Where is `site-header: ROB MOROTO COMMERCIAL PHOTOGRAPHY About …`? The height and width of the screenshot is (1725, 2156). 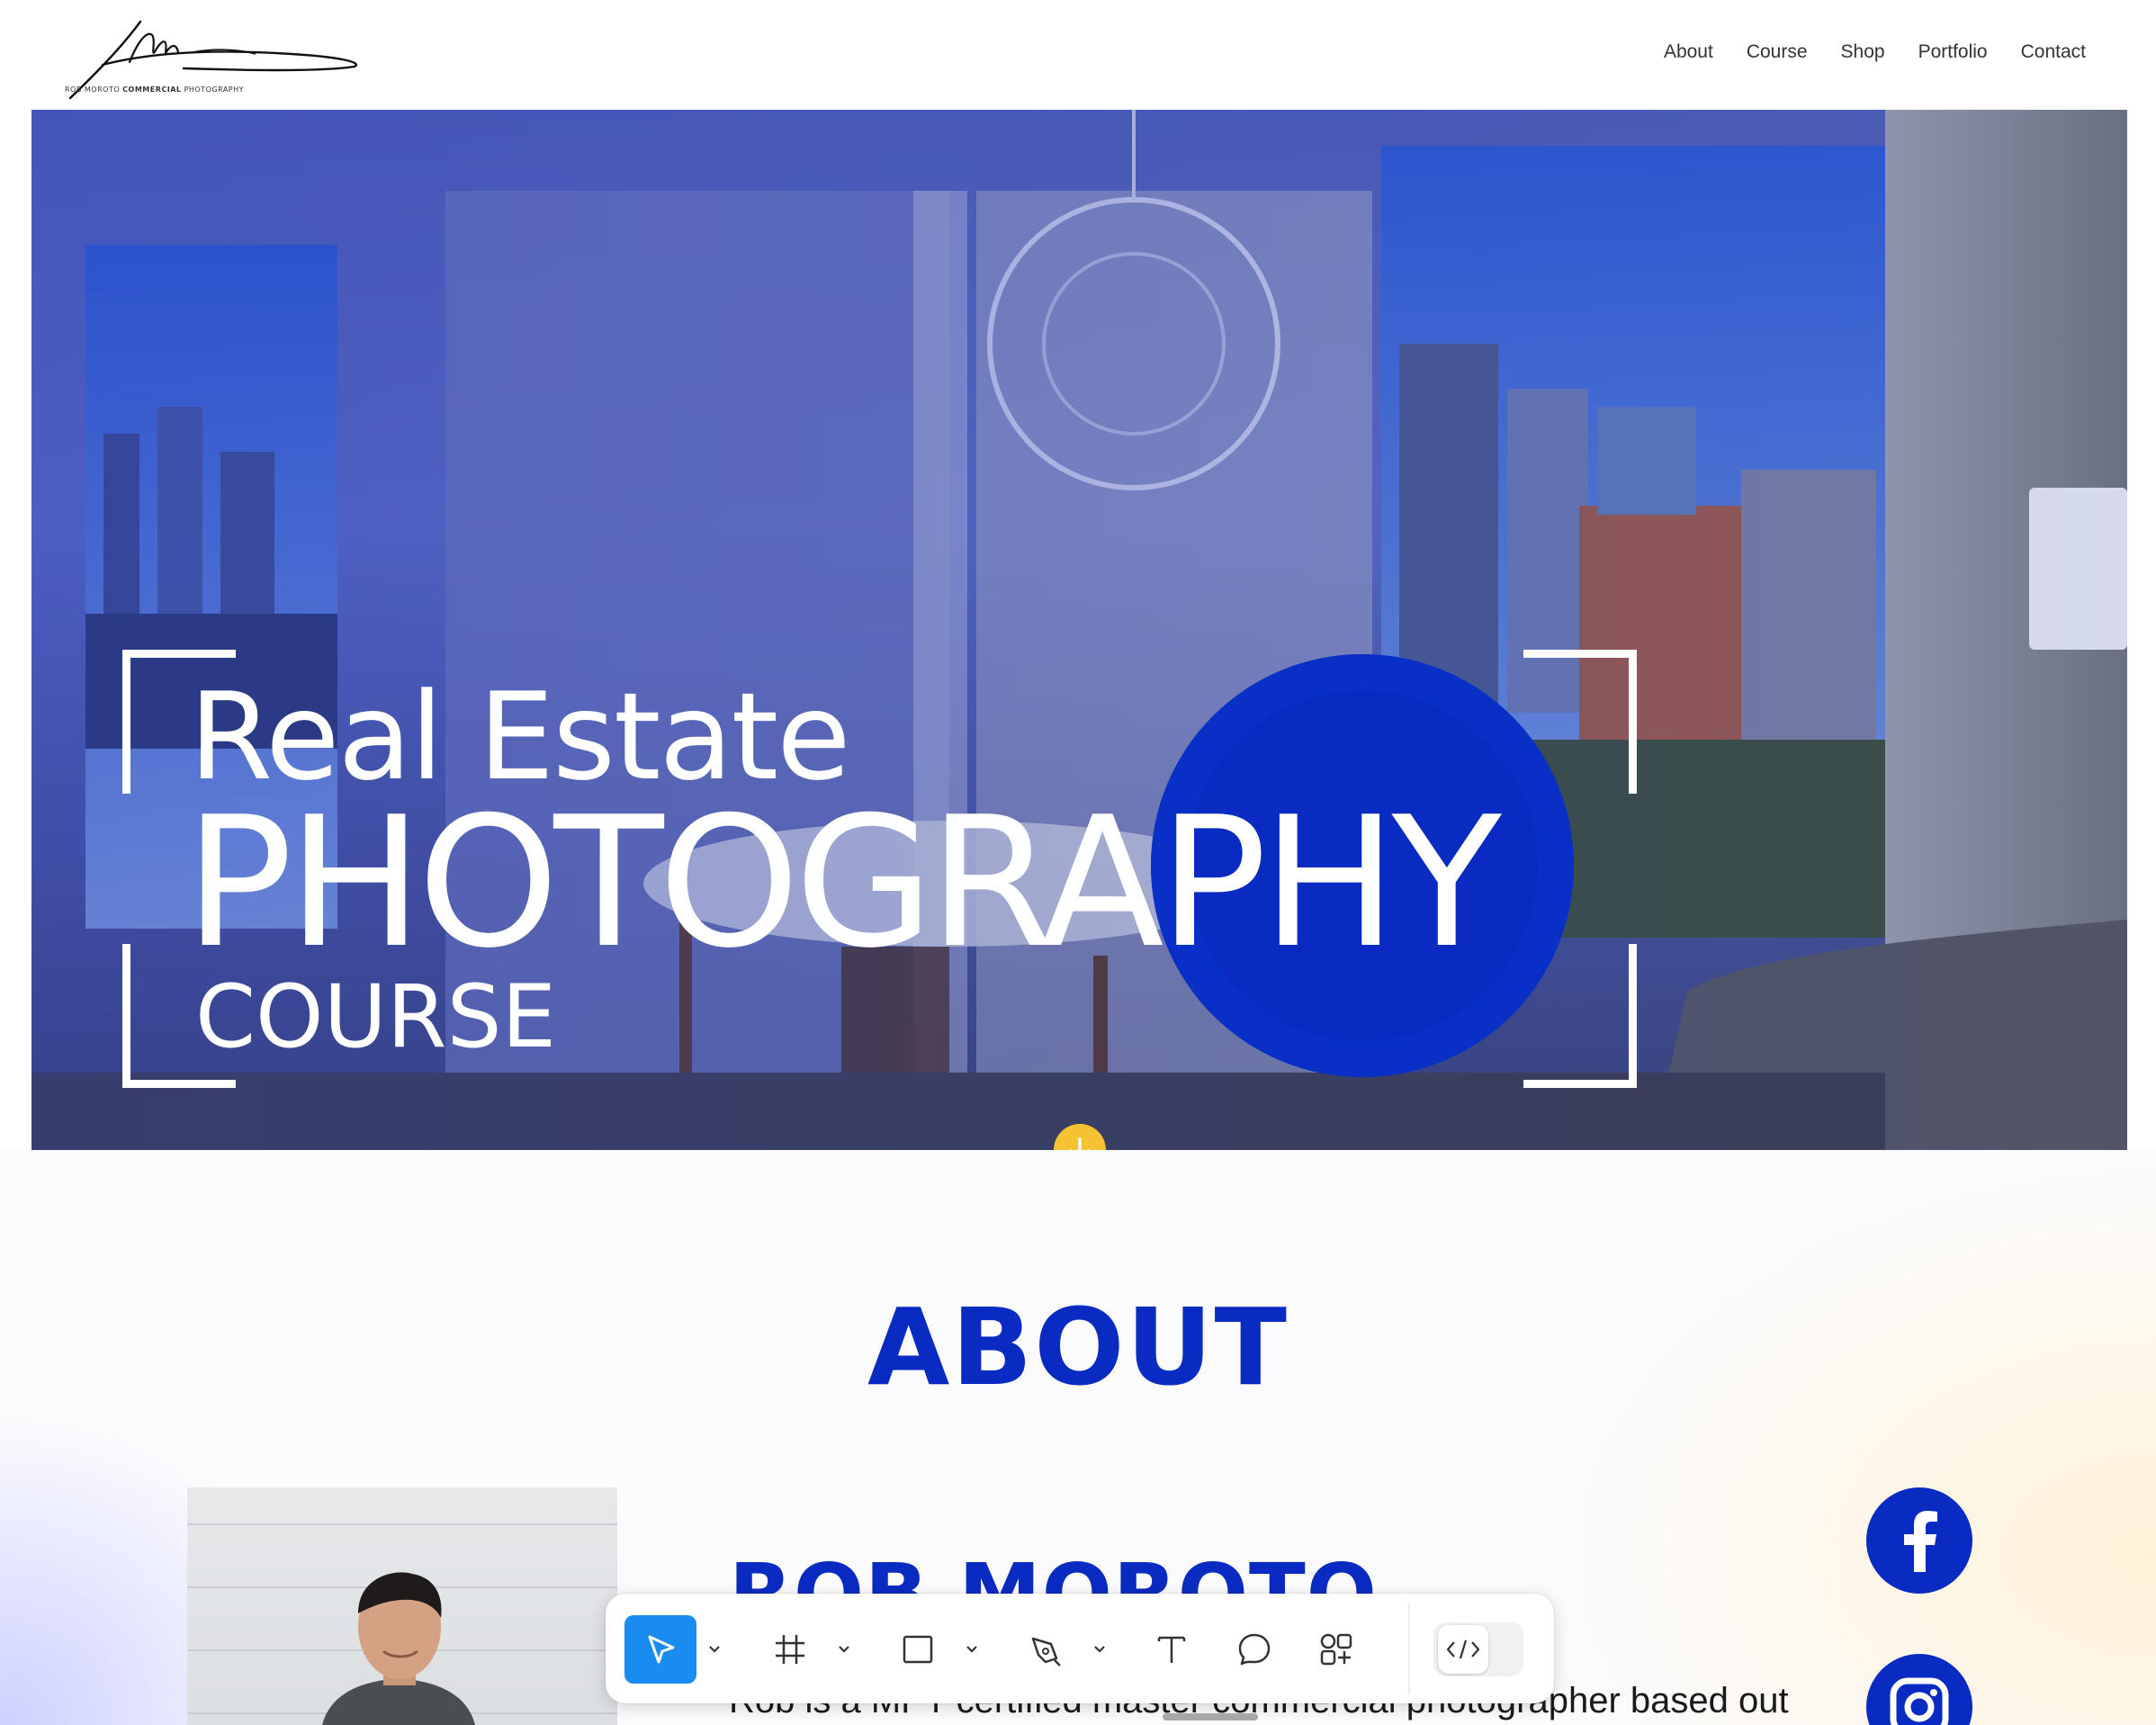 site-header: ROB MOROTO COMMERCIAL PHOTOGRAPHY About … is located at coordinates (1078, 55).